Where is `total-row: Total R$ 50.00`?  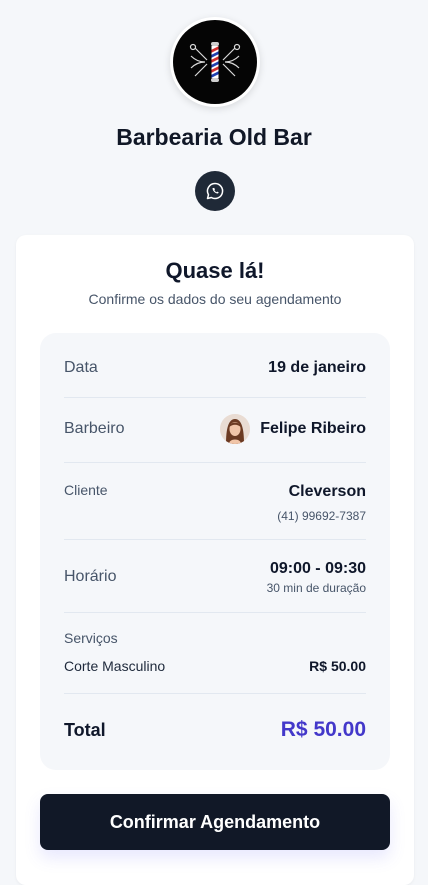
total-row: Total R$ 50.00 is located at coordinates (215, 730).